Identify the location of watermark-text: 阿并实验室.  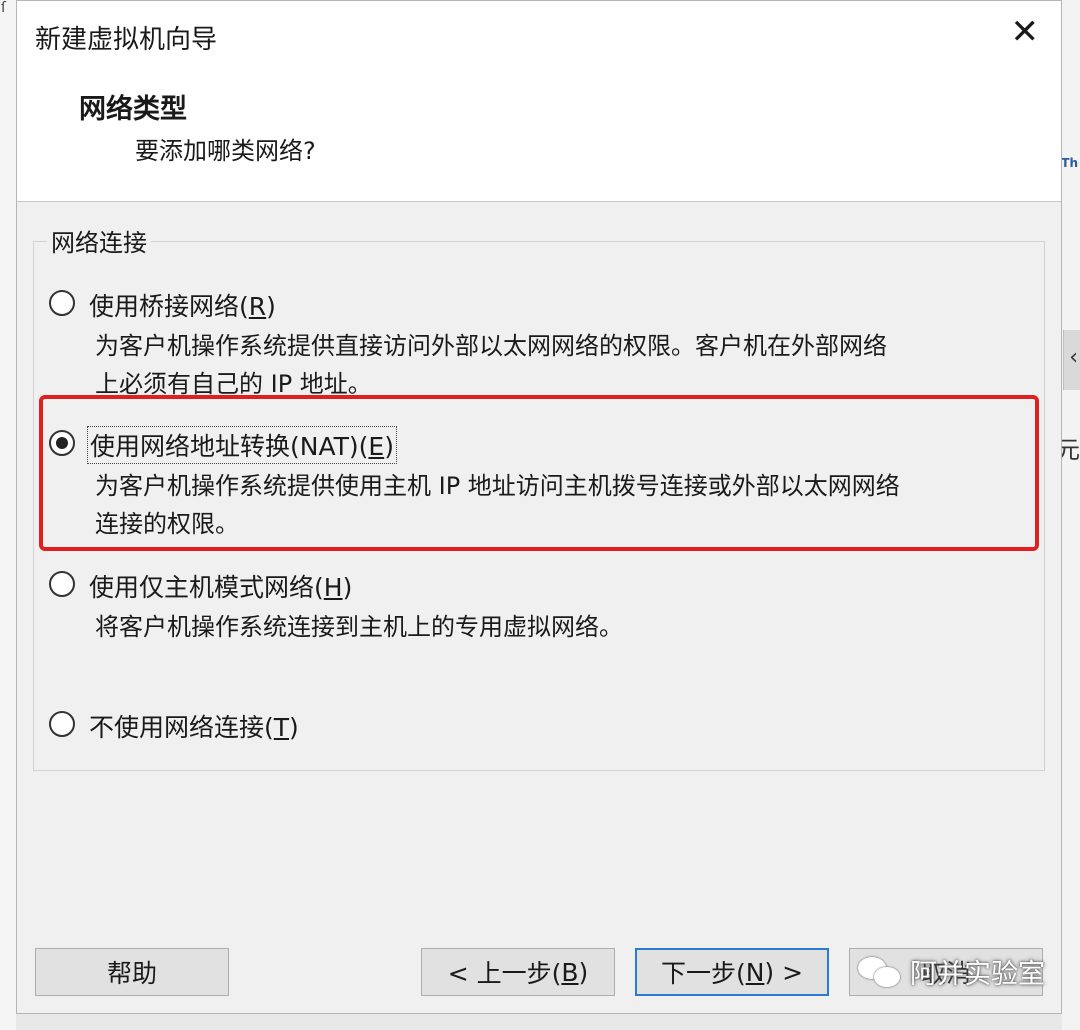
(977, 974).